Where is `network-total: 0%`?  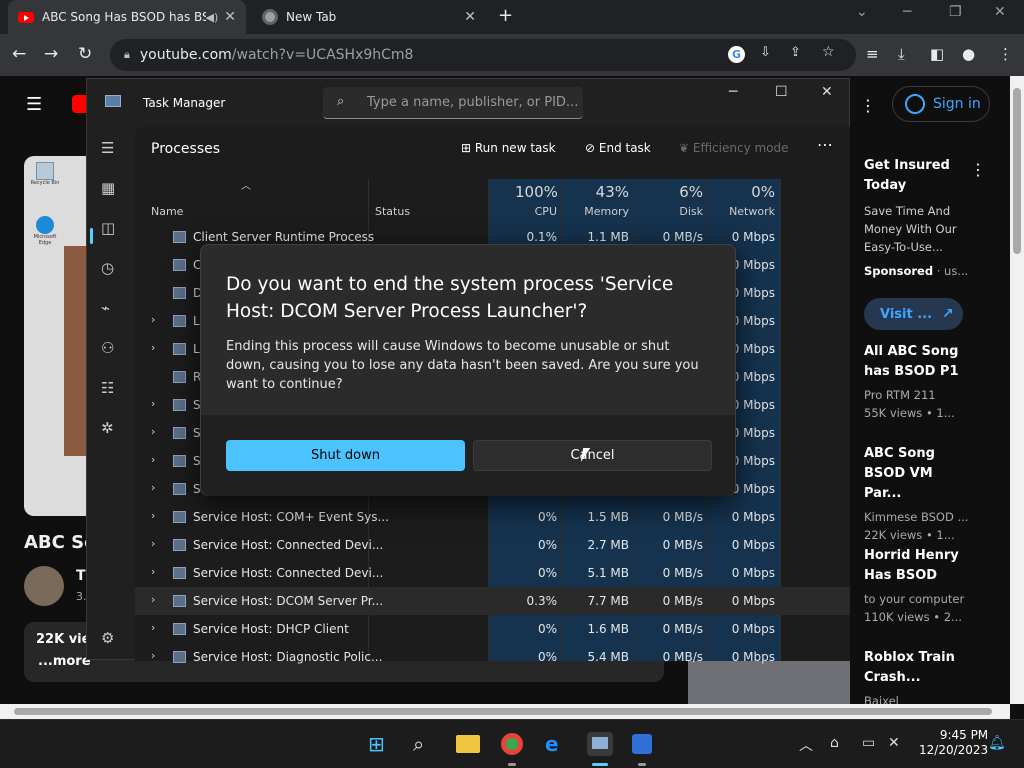
network-total: 0% is located at coordinates (751, 192).